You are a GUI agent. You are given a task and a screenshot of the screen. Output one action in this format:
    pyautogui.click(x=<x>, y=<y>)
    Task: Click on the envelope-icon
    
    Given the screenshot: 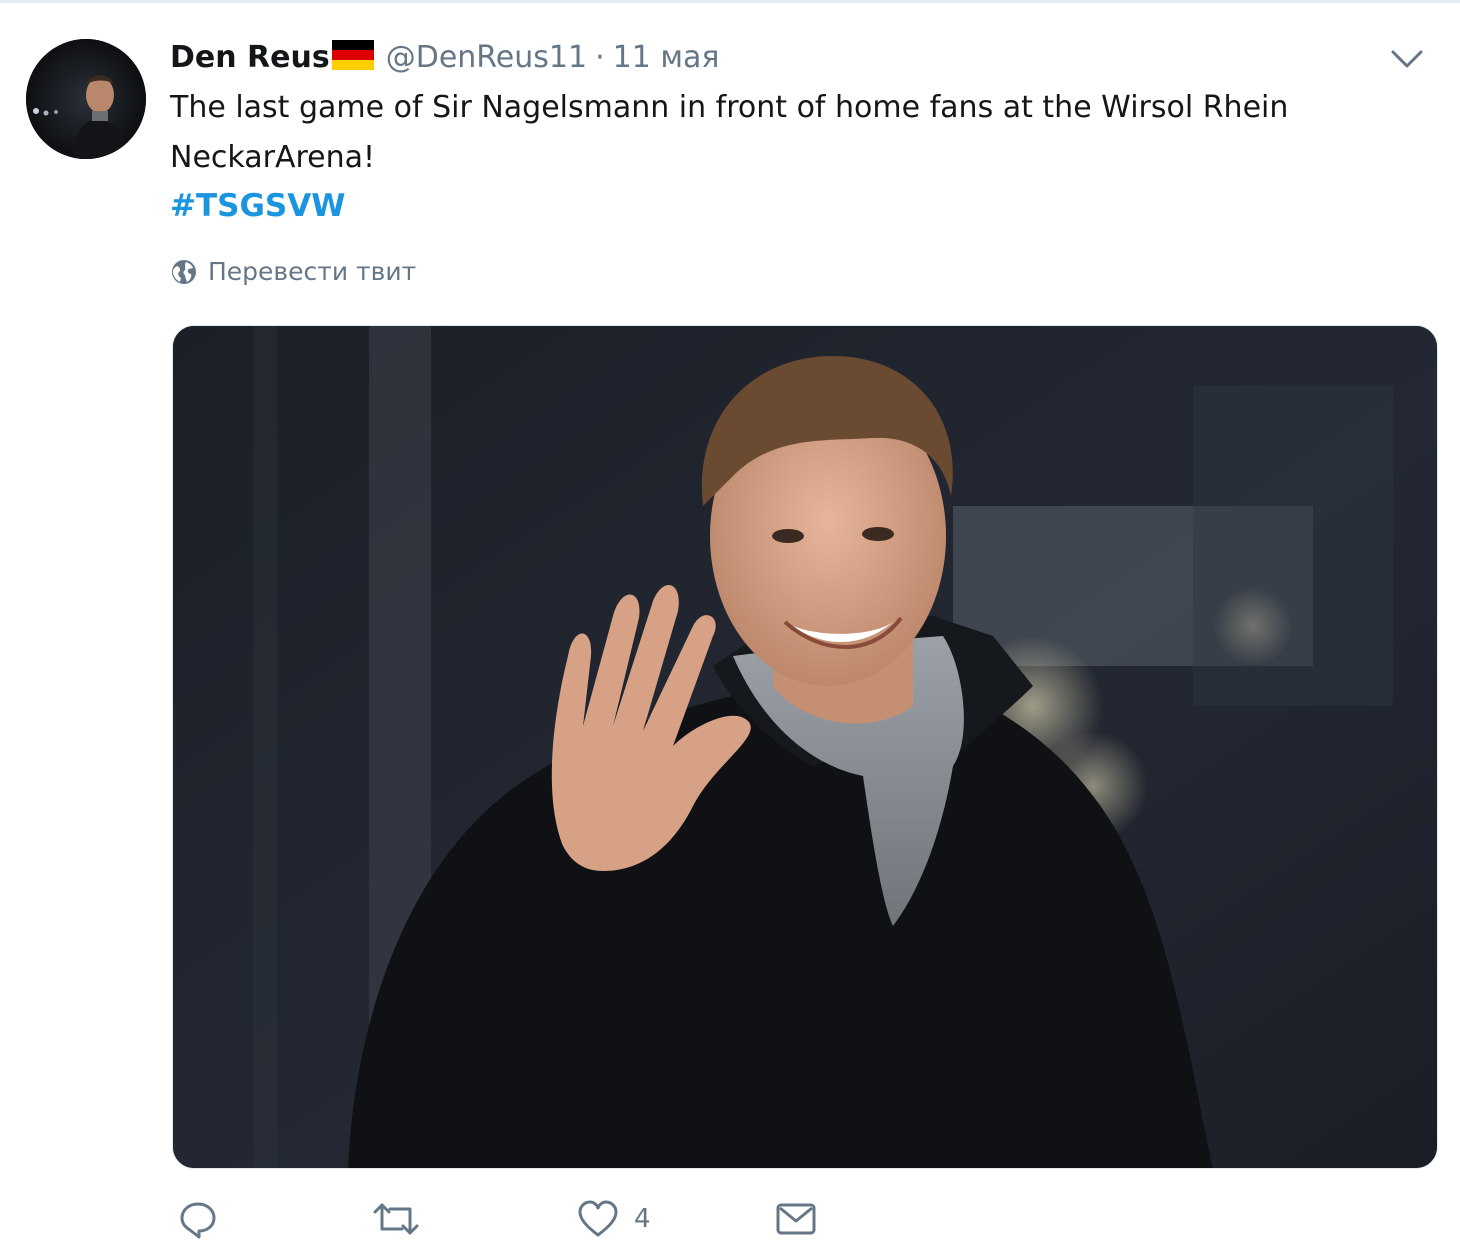 What is the action you would take?
    pyautogui.click(x=796, y=1219)
    